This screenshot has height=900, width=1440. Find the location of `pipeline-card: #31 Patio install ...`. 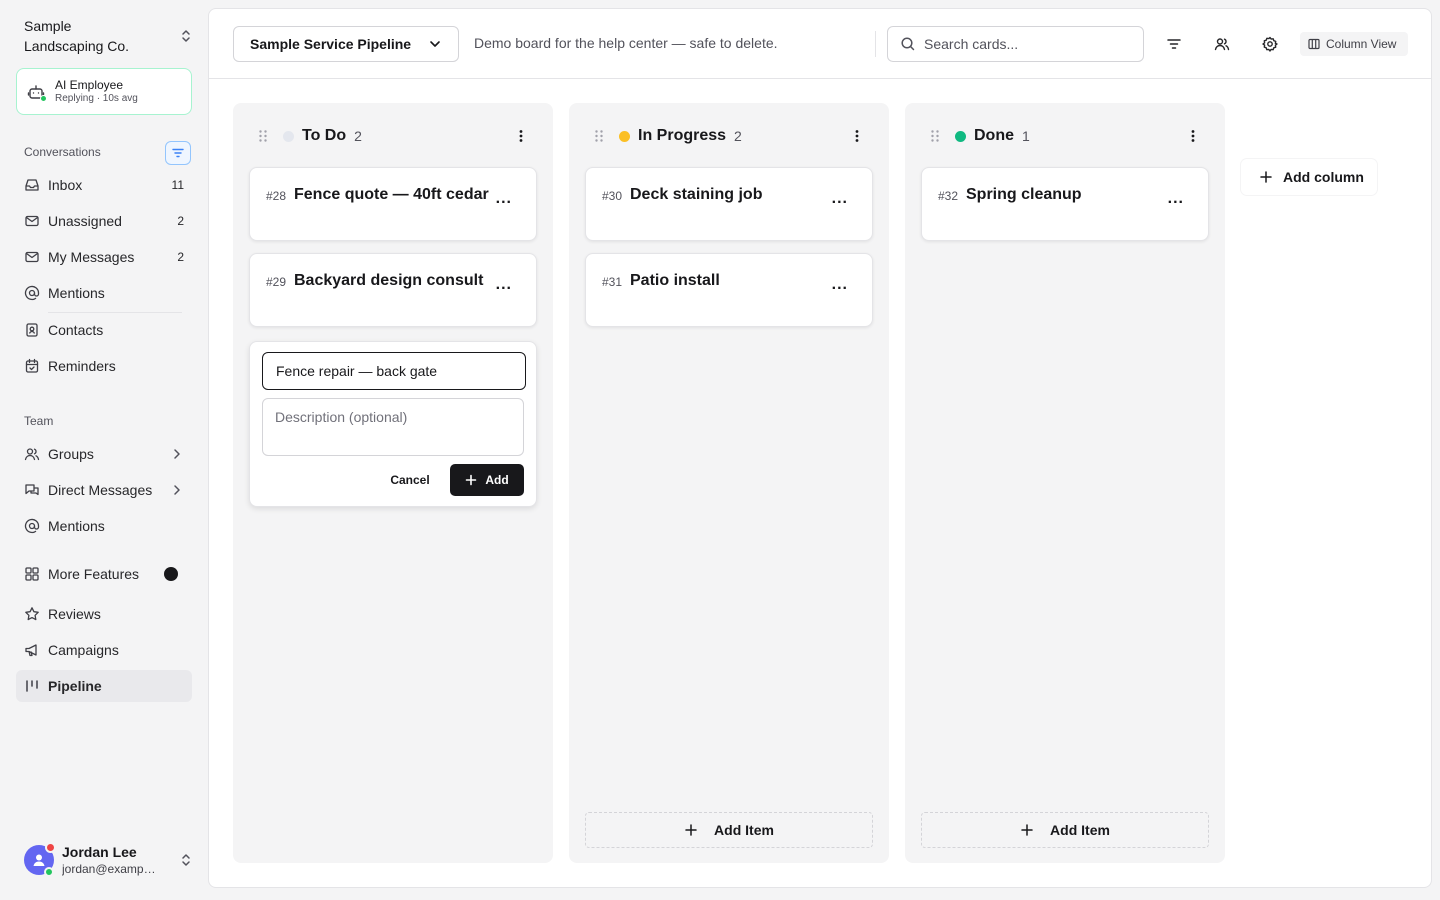

pipeline-card: #31 Patio install ... is located at coordinates (729, 290).